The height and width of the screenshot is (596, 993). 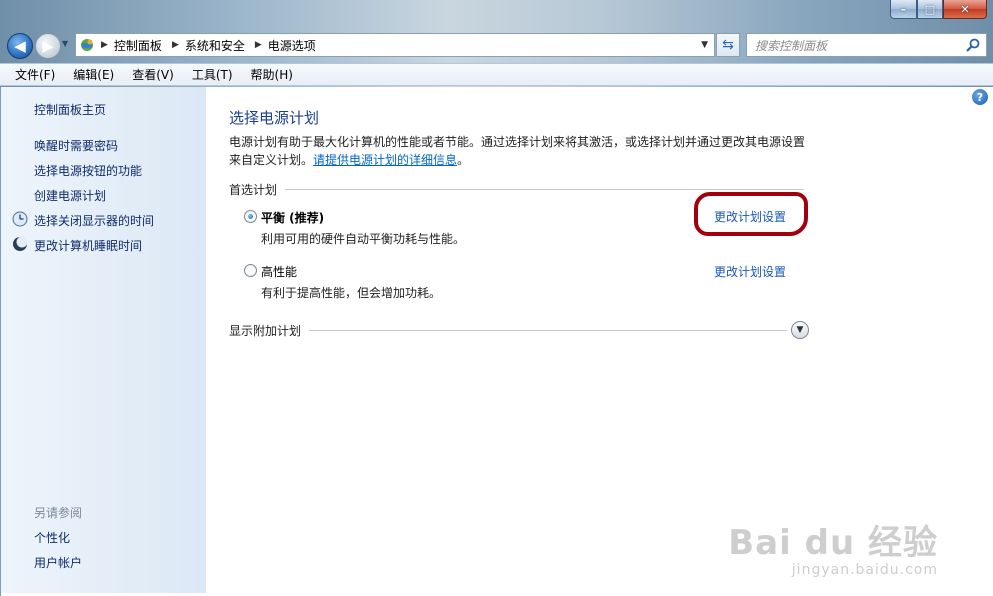 What do you see at coordinates (292, 45) in the screenshot?
I see `breadcrumb-power-options: 电源选项` at bounding box center [292, 45].